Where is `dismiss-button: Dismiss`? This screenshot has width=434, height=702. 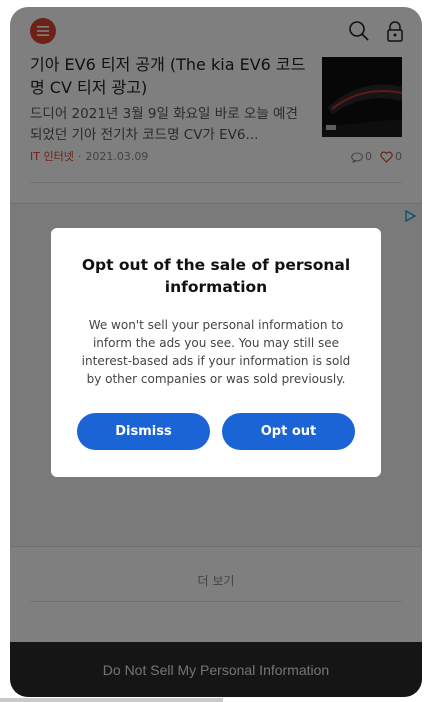
dismiss-button: Dismiss is located at coordinates (143, 431).